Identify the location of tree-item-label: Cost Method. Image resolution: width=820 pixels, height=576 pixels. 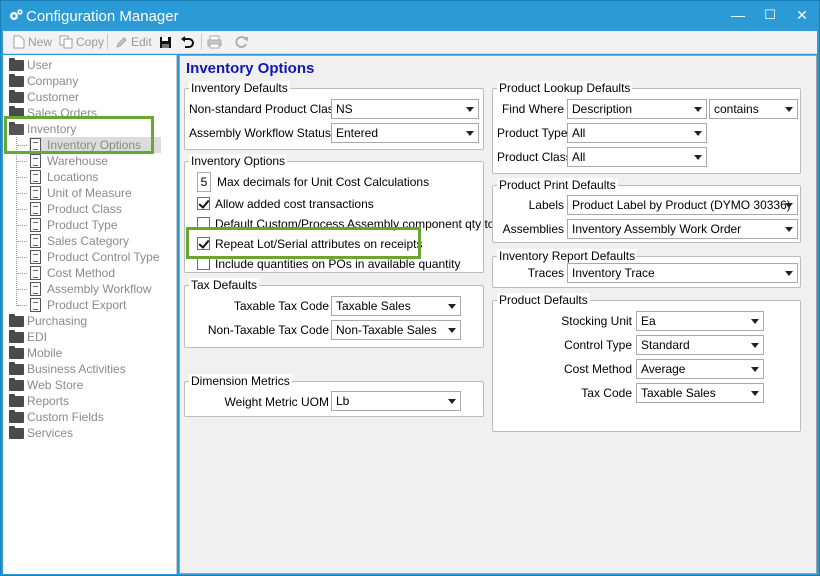
(81, 273).